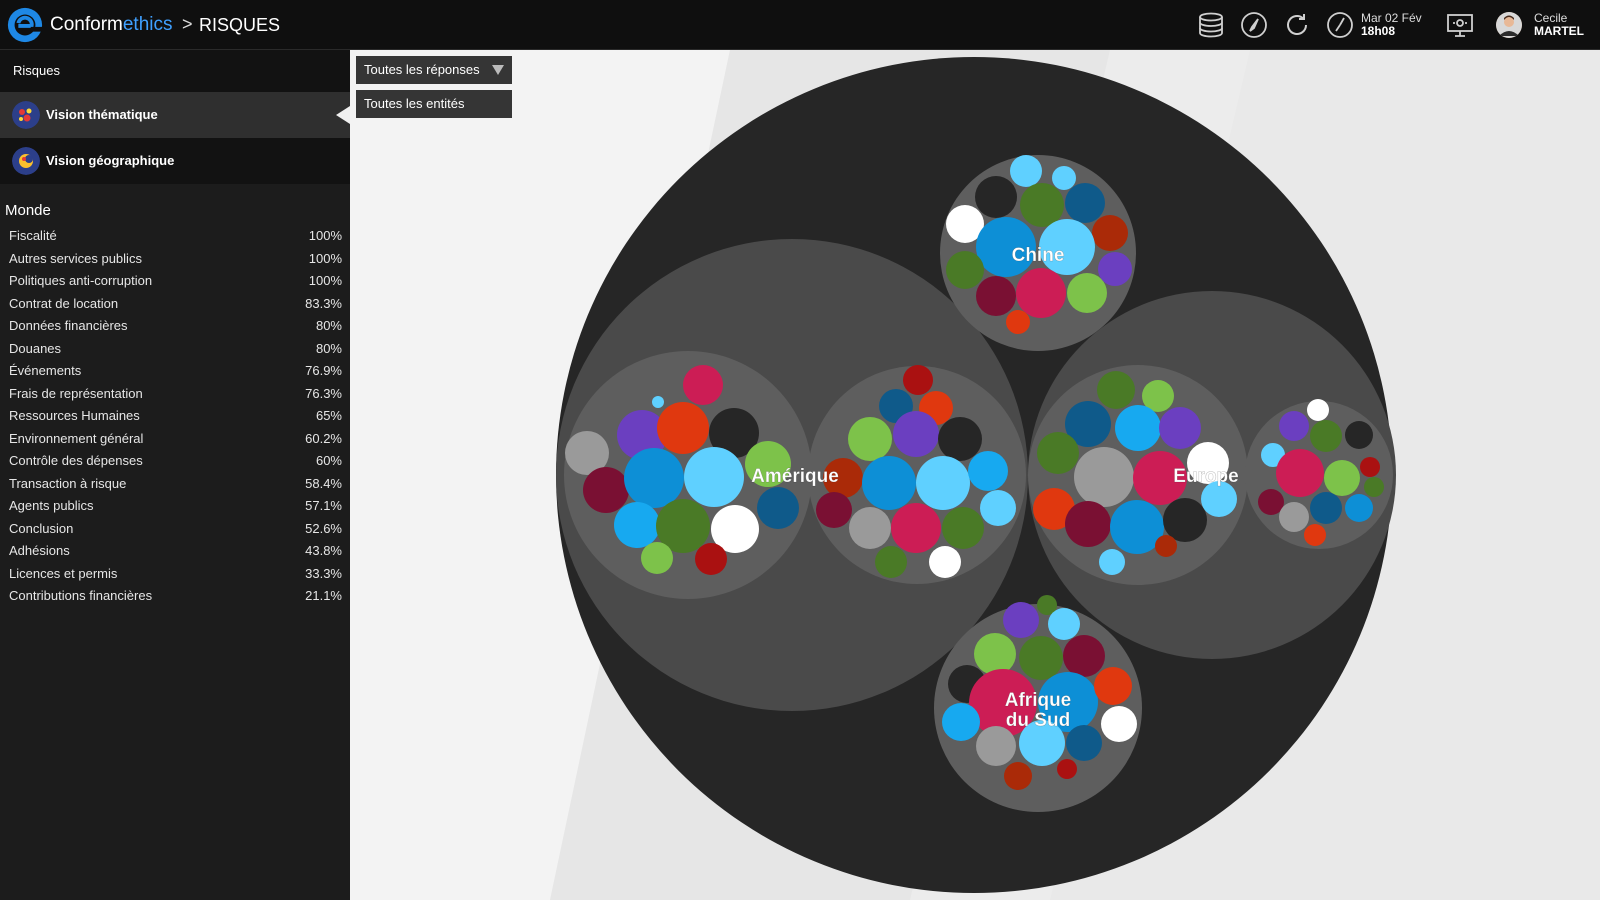  I want to click on risk-row: Adhésions 43.8%, so click(175, 551).